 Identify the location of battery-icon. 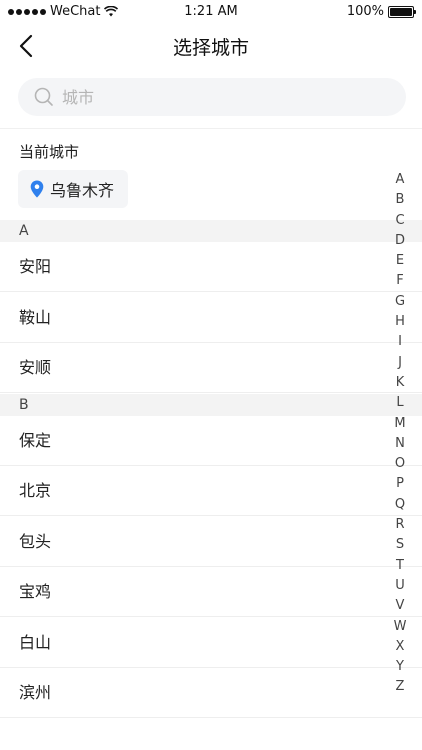
(402, 11).